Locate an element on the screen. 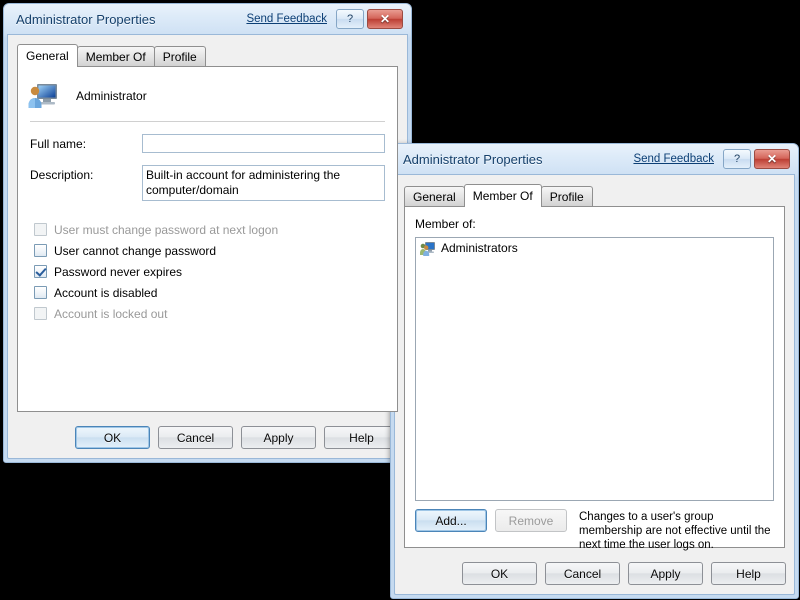 This screenshot has width=800, height=600. list-item: Administrators is located at coordinates (594, 247).